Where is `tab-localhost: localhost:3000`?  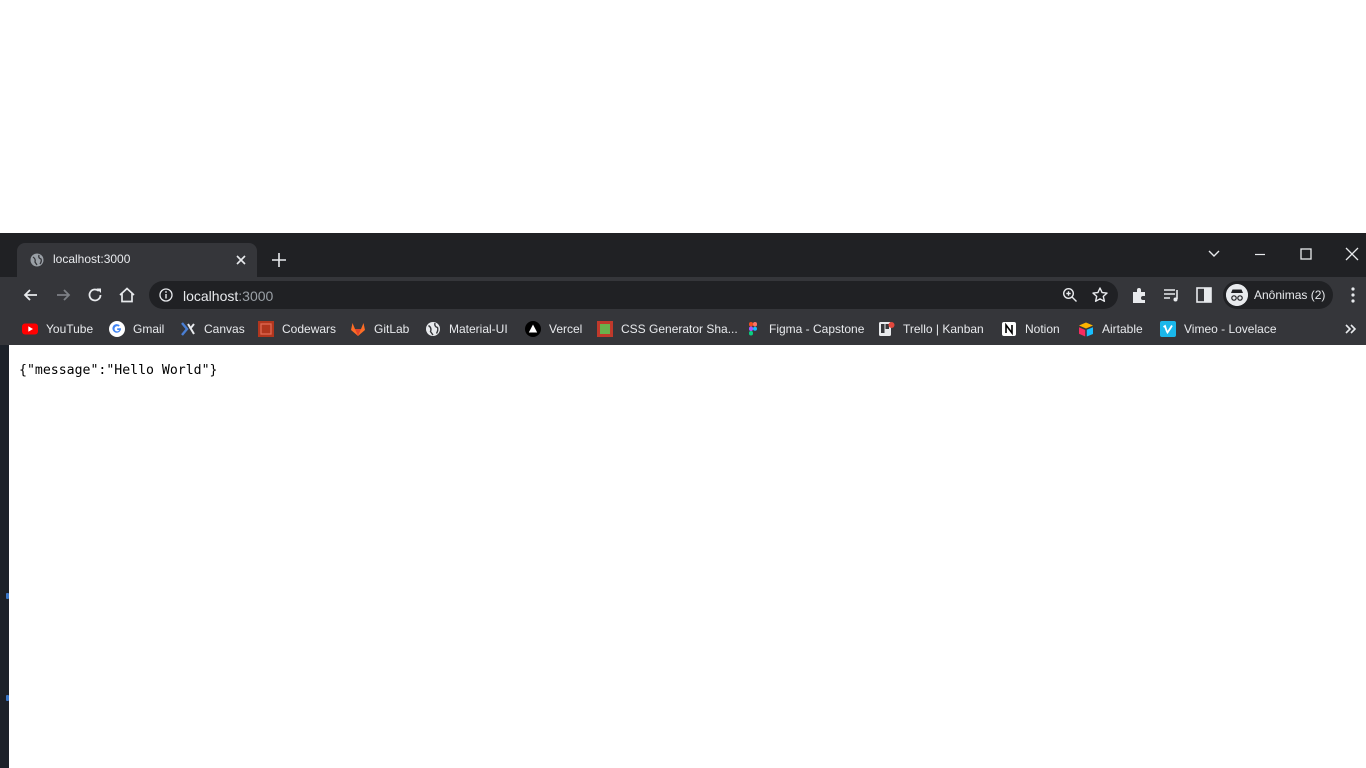 tab-localhost: localhost:3000 is located at coordinates (137, 260).